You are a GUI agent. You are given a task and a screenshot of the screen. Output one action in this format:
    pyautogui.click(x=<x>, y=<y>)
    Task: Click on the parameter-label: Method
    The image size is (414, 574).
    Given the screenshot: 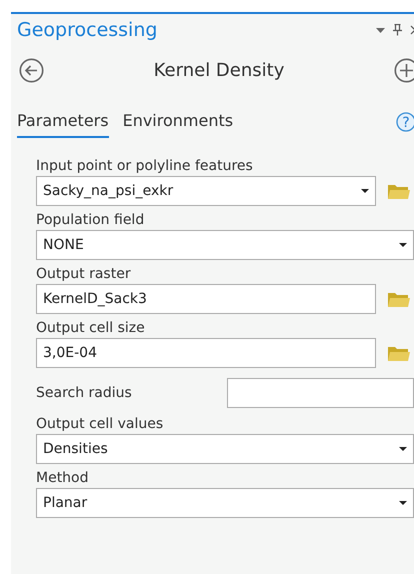 What is the action you would take?
    pyautogui.click(x=63, y=478)
    